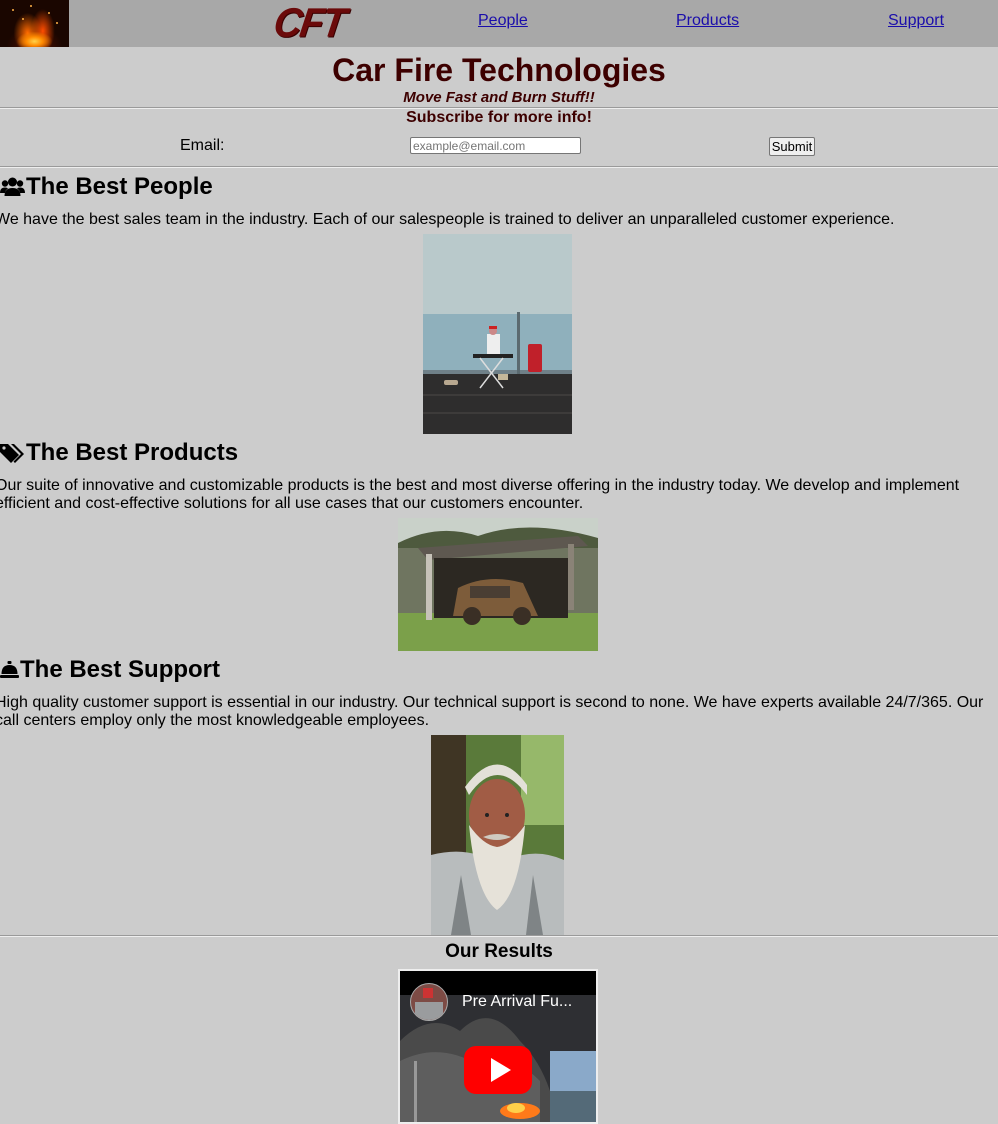 This screenshot has height=1124, width=998. Describe the element at coordinates (309, 24) in the screenshot. I see `cft-logo: CFT` at that location.